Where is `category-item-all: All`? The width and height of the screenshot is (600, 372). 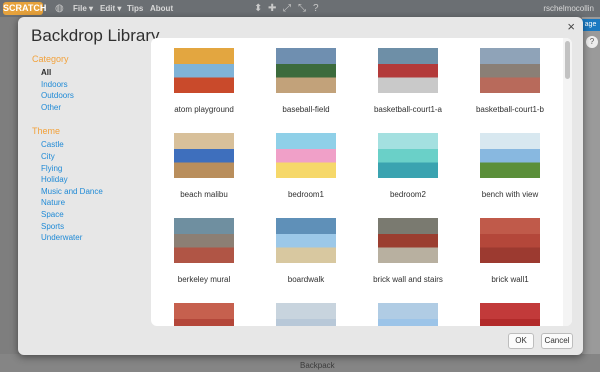
category-item-all: All is located at coordinates (91, 73).